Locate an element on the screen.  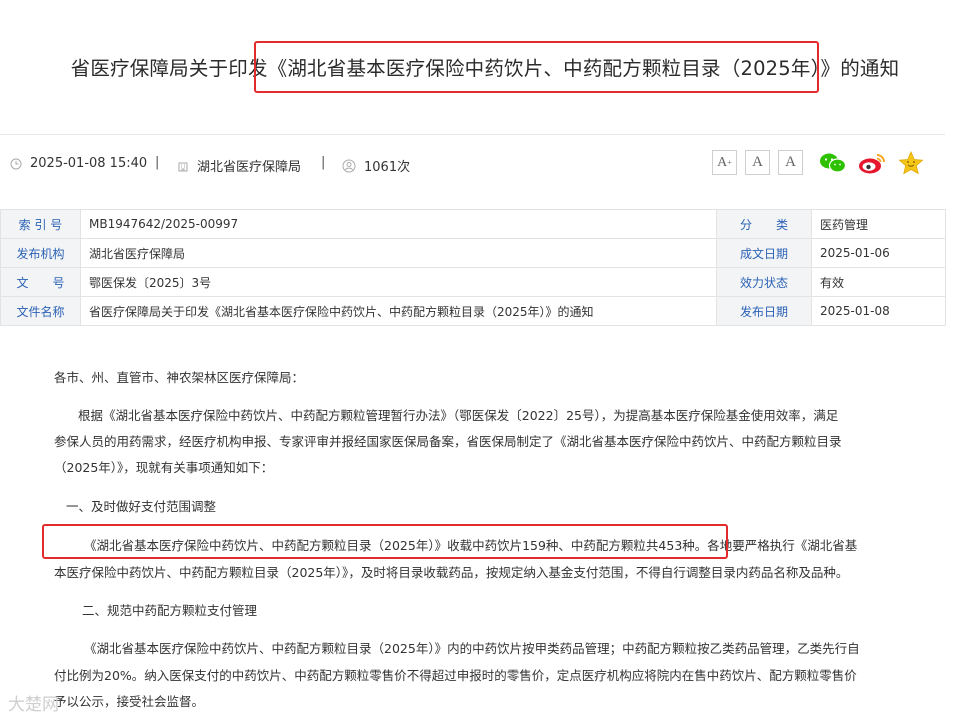
label-document-name: 文件名称 is located at coordinates (40, 311).